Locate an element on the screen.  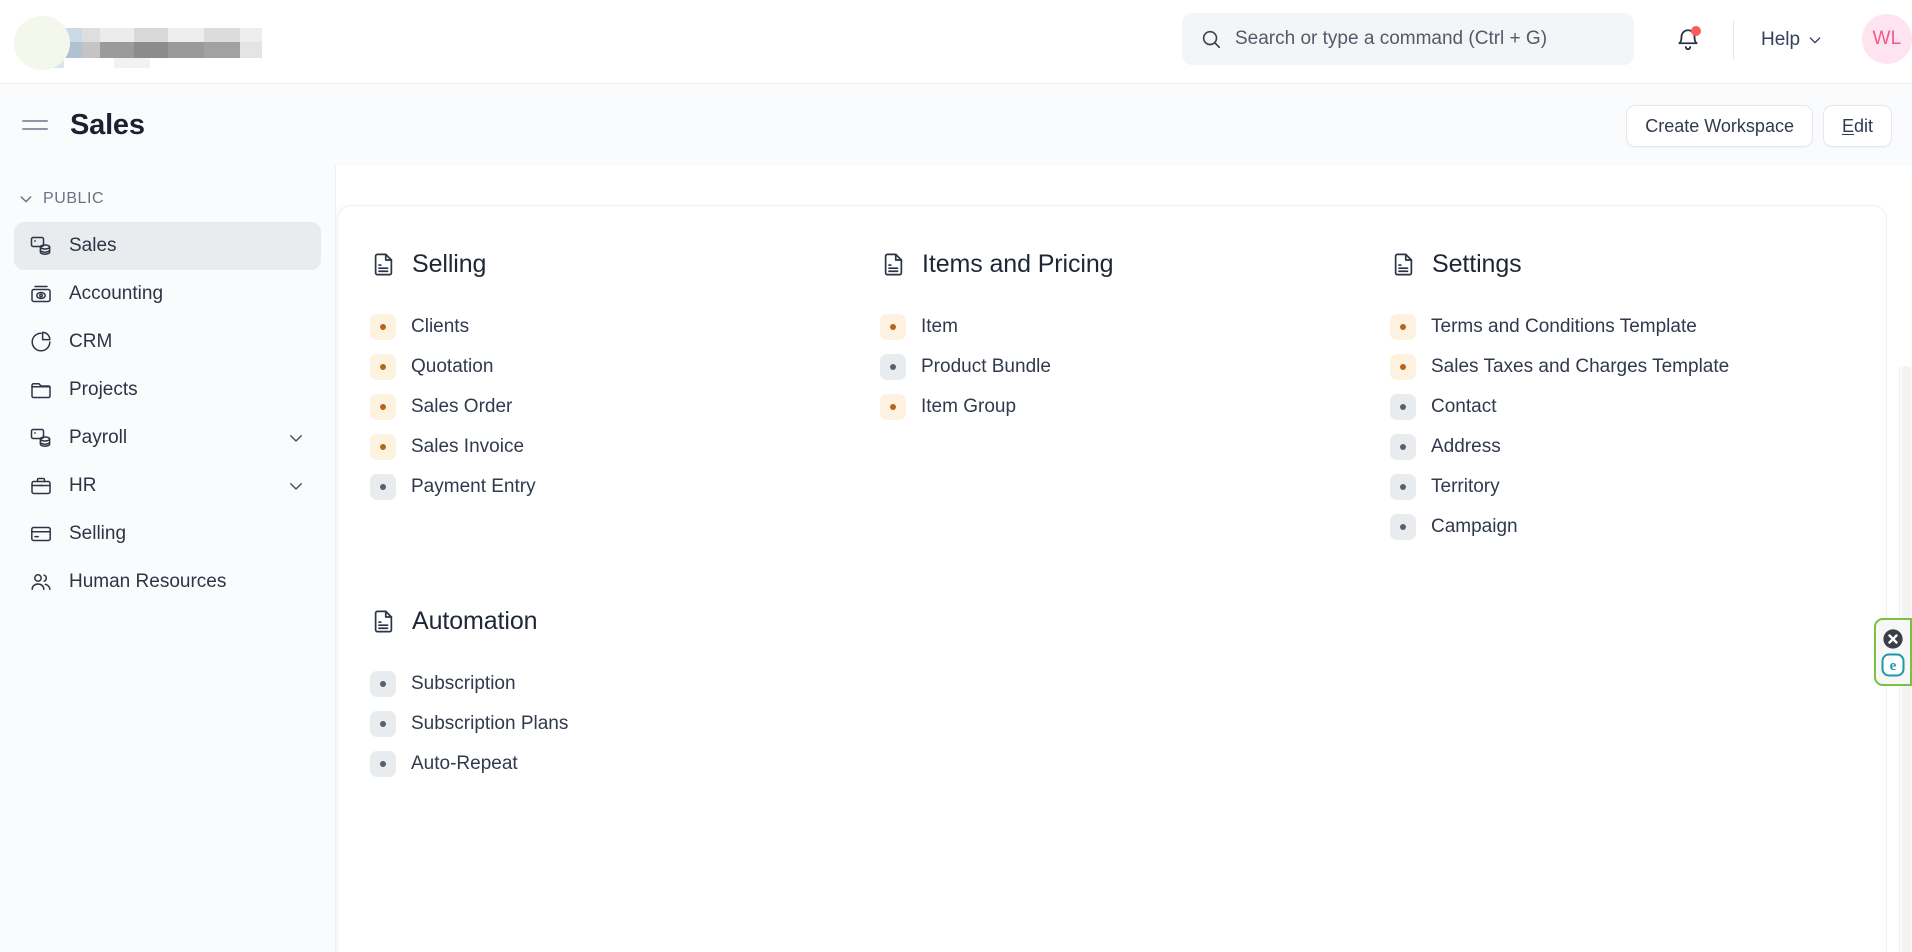
link-label: Item Group is located at coordinates (969, 406).